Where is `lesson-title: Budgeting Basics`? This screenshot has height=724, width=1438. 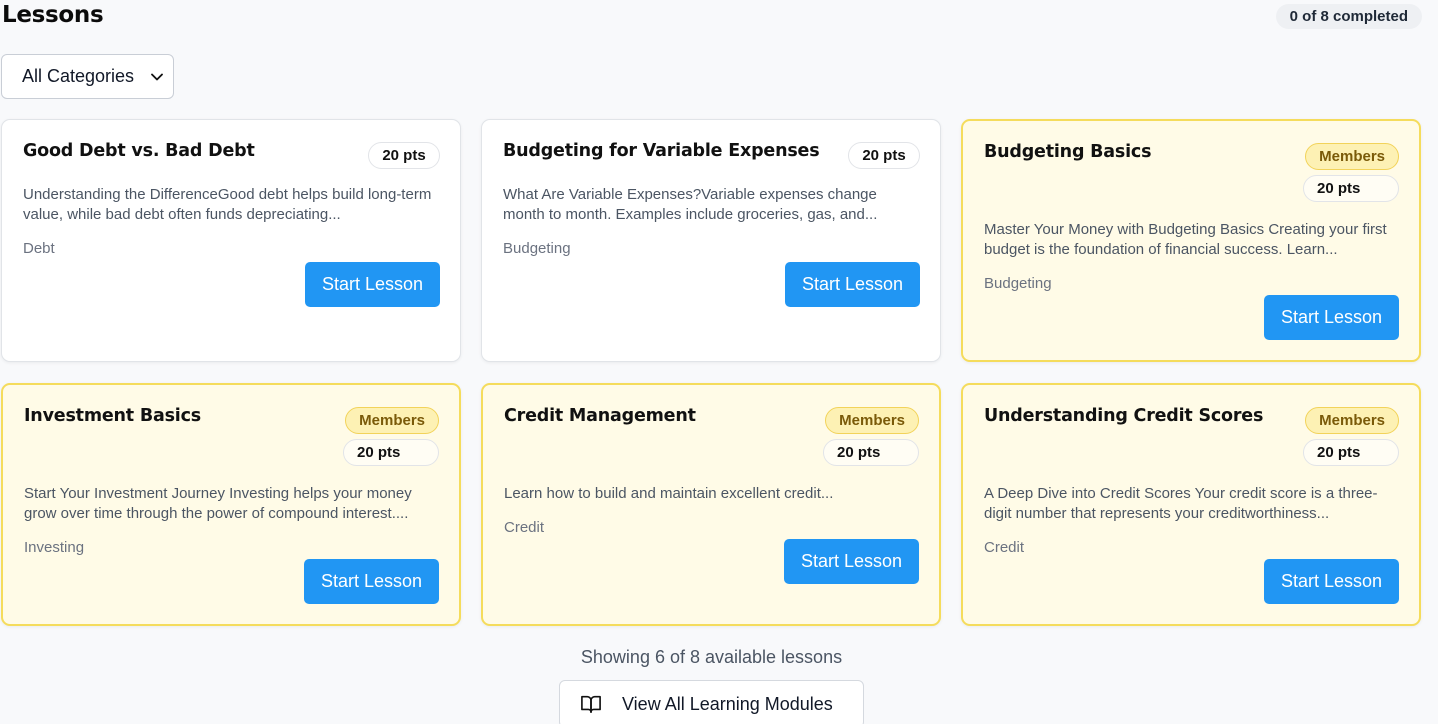 lesson-title: Budgeting Basics is located at coordinates (1068, 152).